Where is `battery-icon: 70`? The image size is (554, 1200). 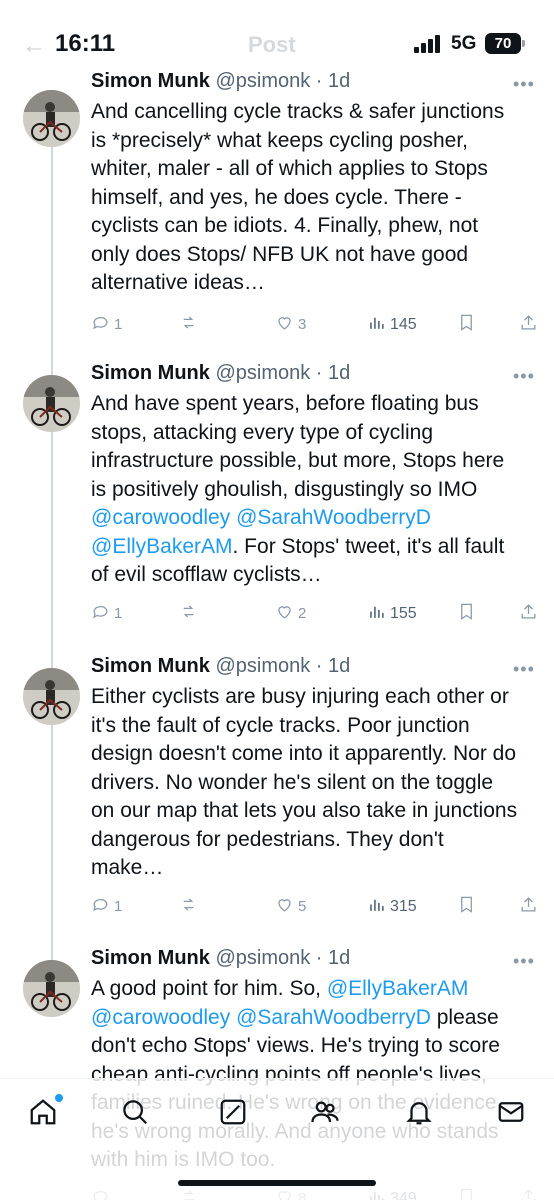 battery-icon: 70 is located at coordinates (505, 43).